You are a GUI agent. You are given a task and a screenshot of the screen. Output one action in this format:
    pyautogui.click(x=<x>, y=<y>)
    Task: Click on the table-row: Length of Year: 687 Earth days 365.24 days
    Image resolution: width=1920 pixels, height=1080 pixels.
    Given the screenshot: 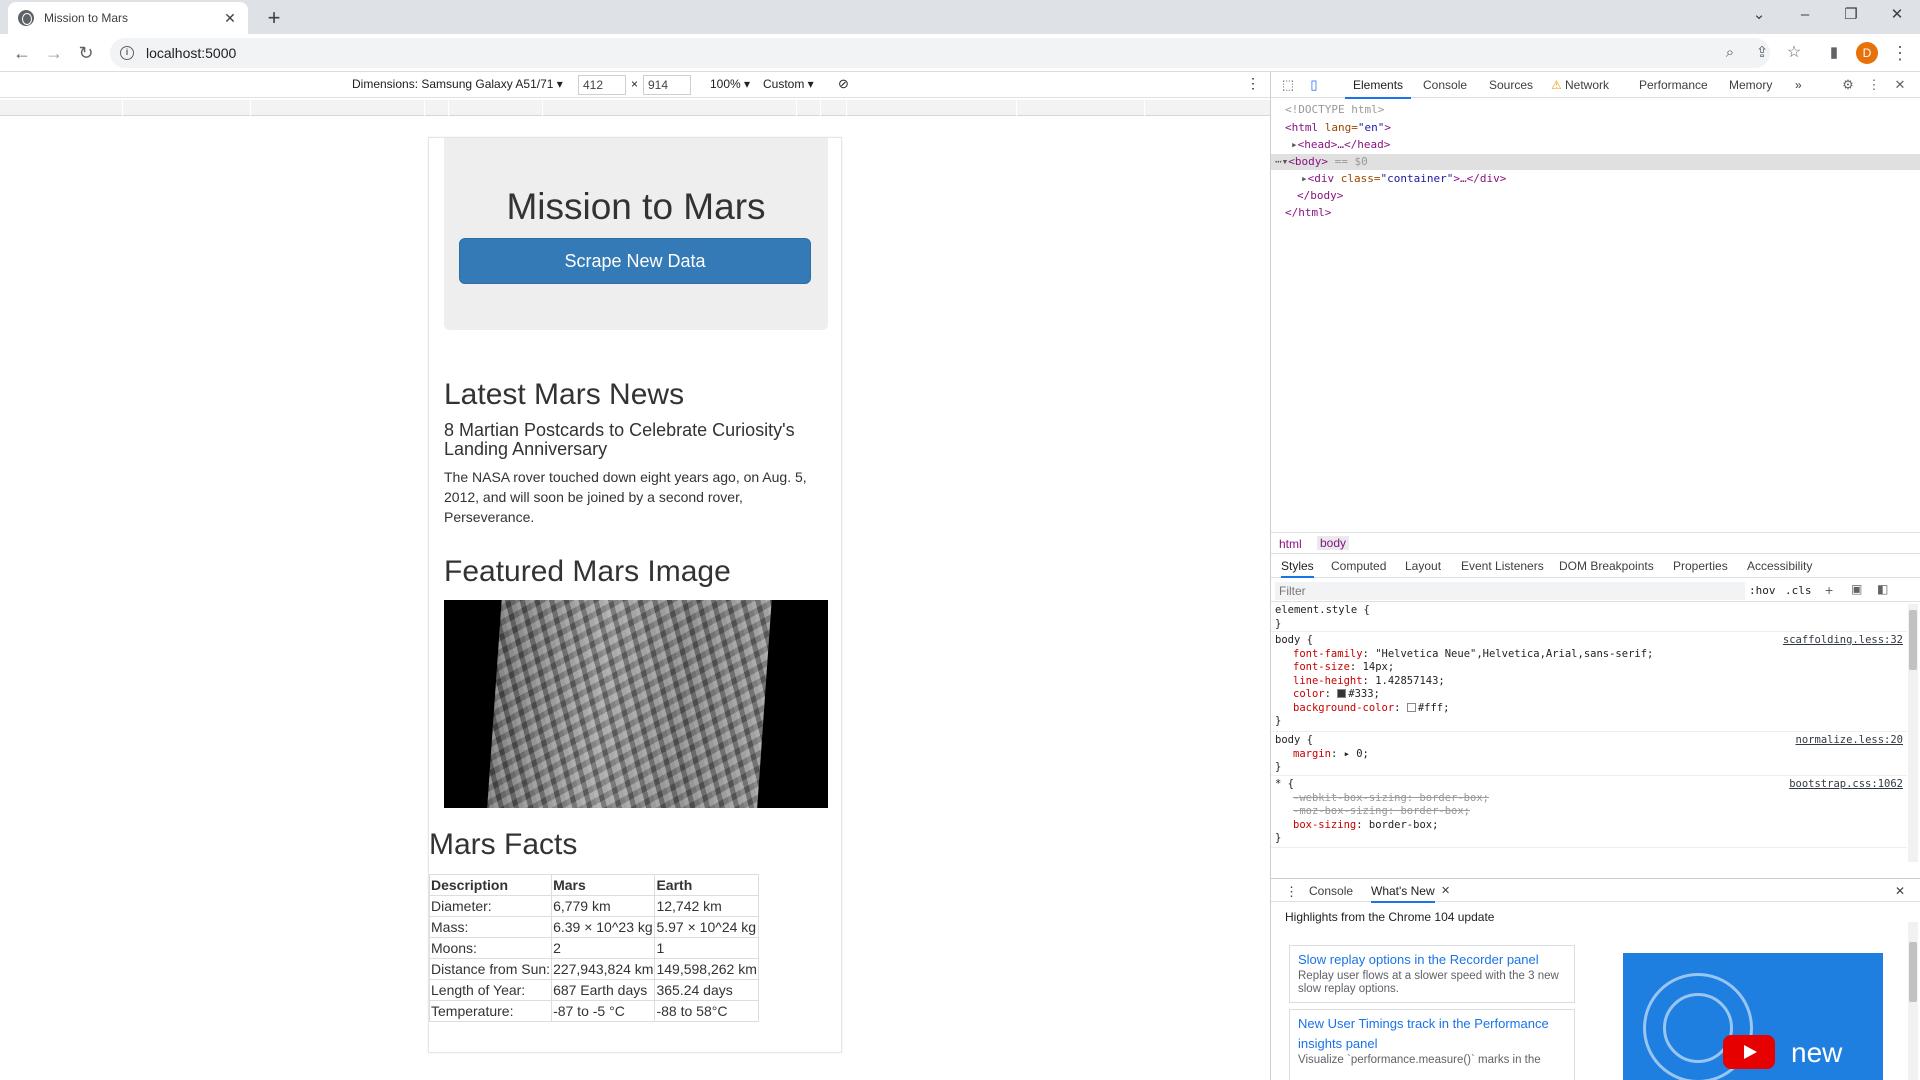 What is the action you would take?
    pyautogui.click(x=594, y=990)
    